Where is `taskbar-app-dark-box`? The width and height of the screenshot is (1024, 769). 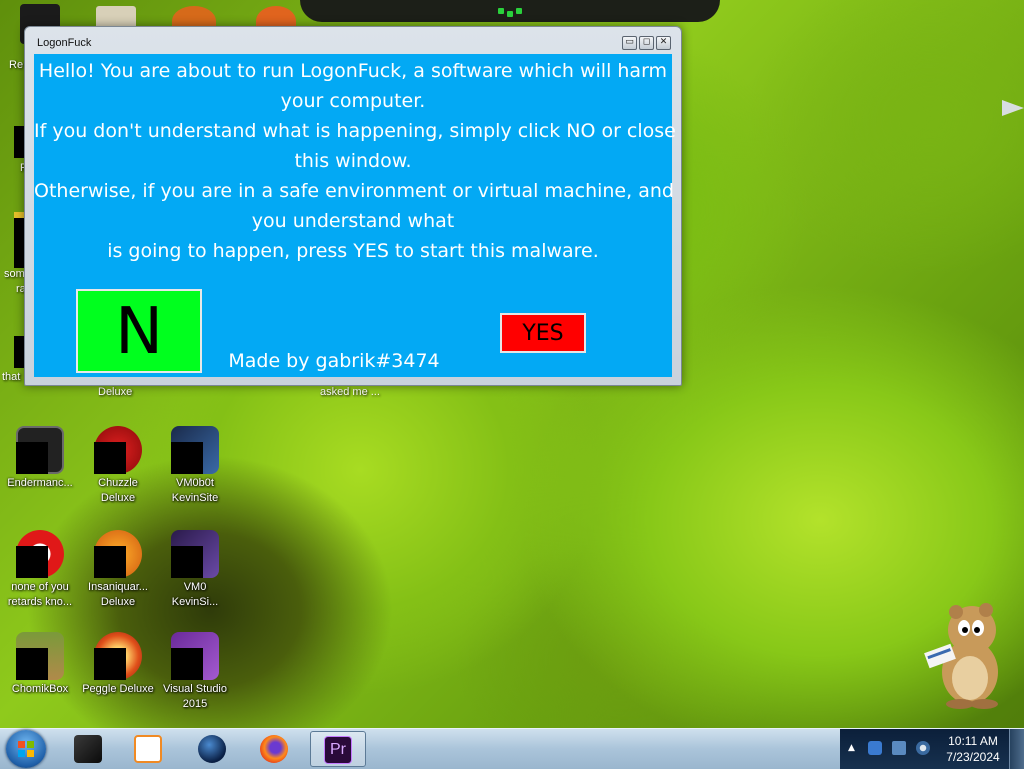
taskbar-app-dark-box is located at coordinates (89, 749).